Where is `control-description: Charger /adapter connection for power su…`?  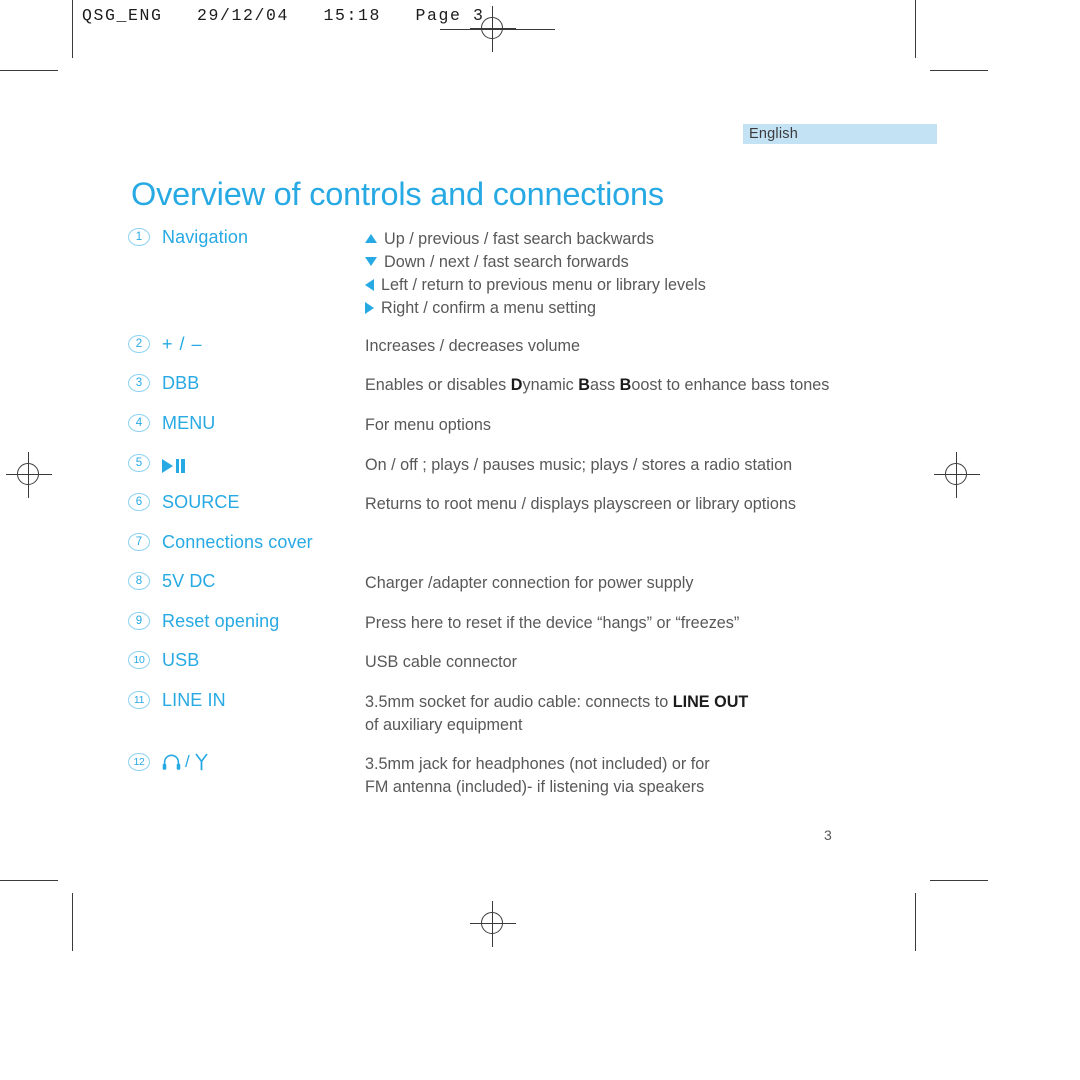
control-description: Charger /adapter connection for power su… is located at coordinates (529, 583).